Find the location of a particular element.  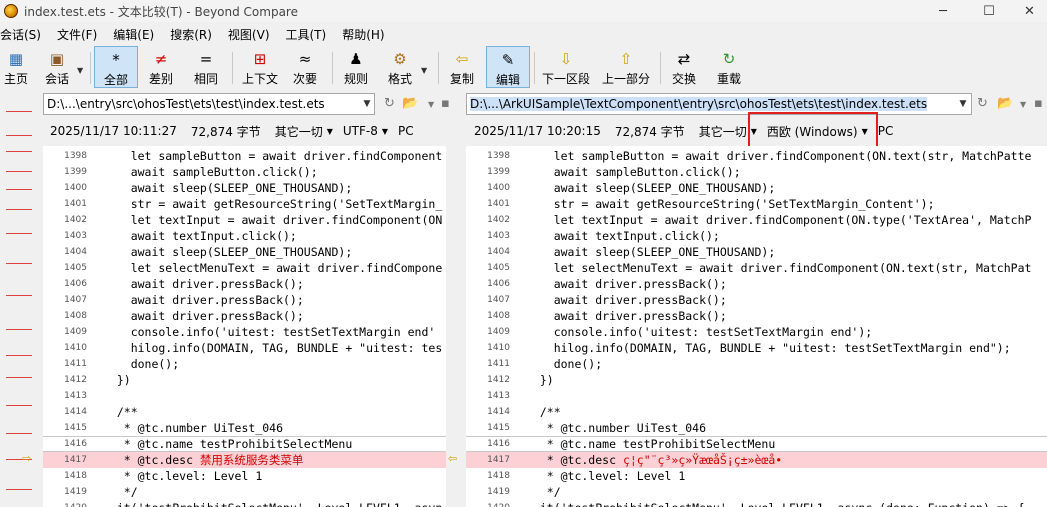

left-other-select: 其它一切 is located at coordinates (299, 131).